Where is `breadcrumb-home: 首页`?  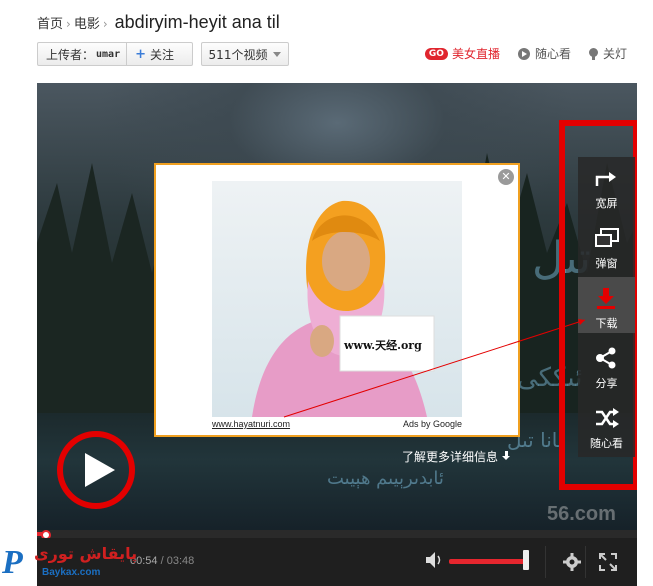 breadcrumb-home: 首页 is located at coordinates (50, 22).